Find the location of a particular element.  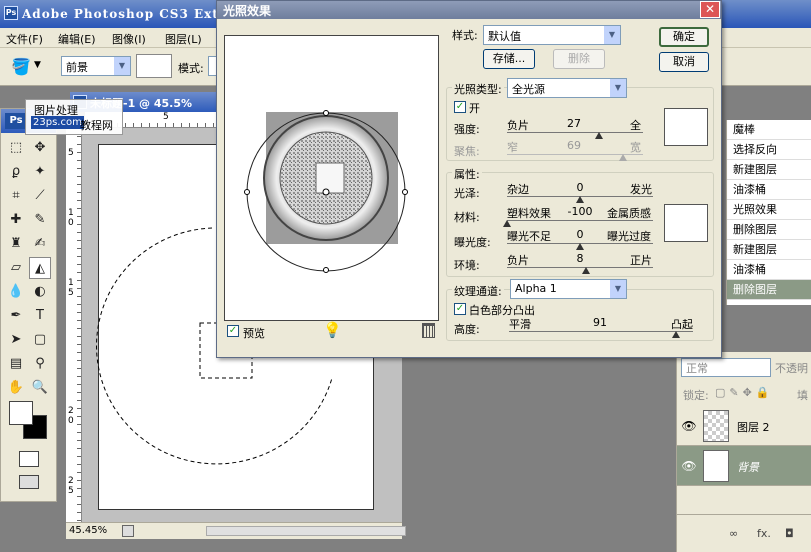

ambience-slider is located at coordinates (585, 270).